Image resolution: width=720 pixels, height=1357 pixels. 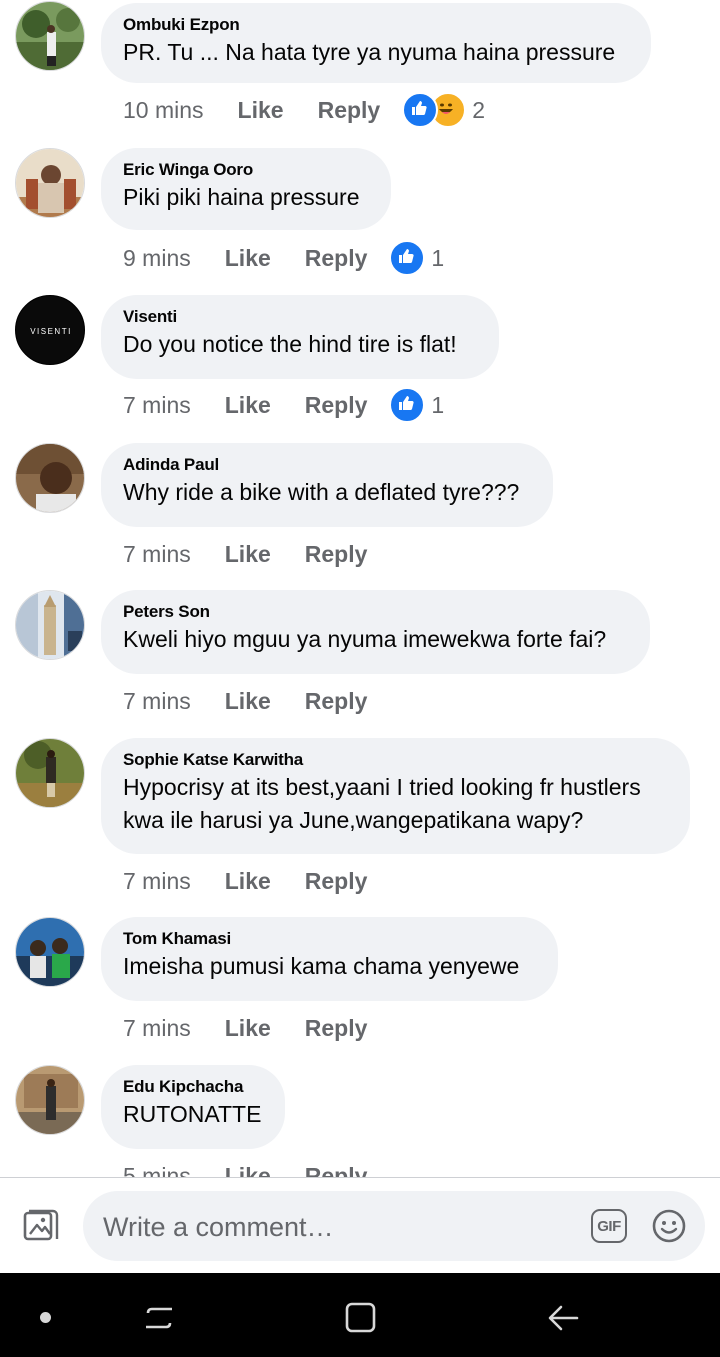 I want to click on comment-actions: 10 mins Like Reply 2, so click(x=304, y=110).